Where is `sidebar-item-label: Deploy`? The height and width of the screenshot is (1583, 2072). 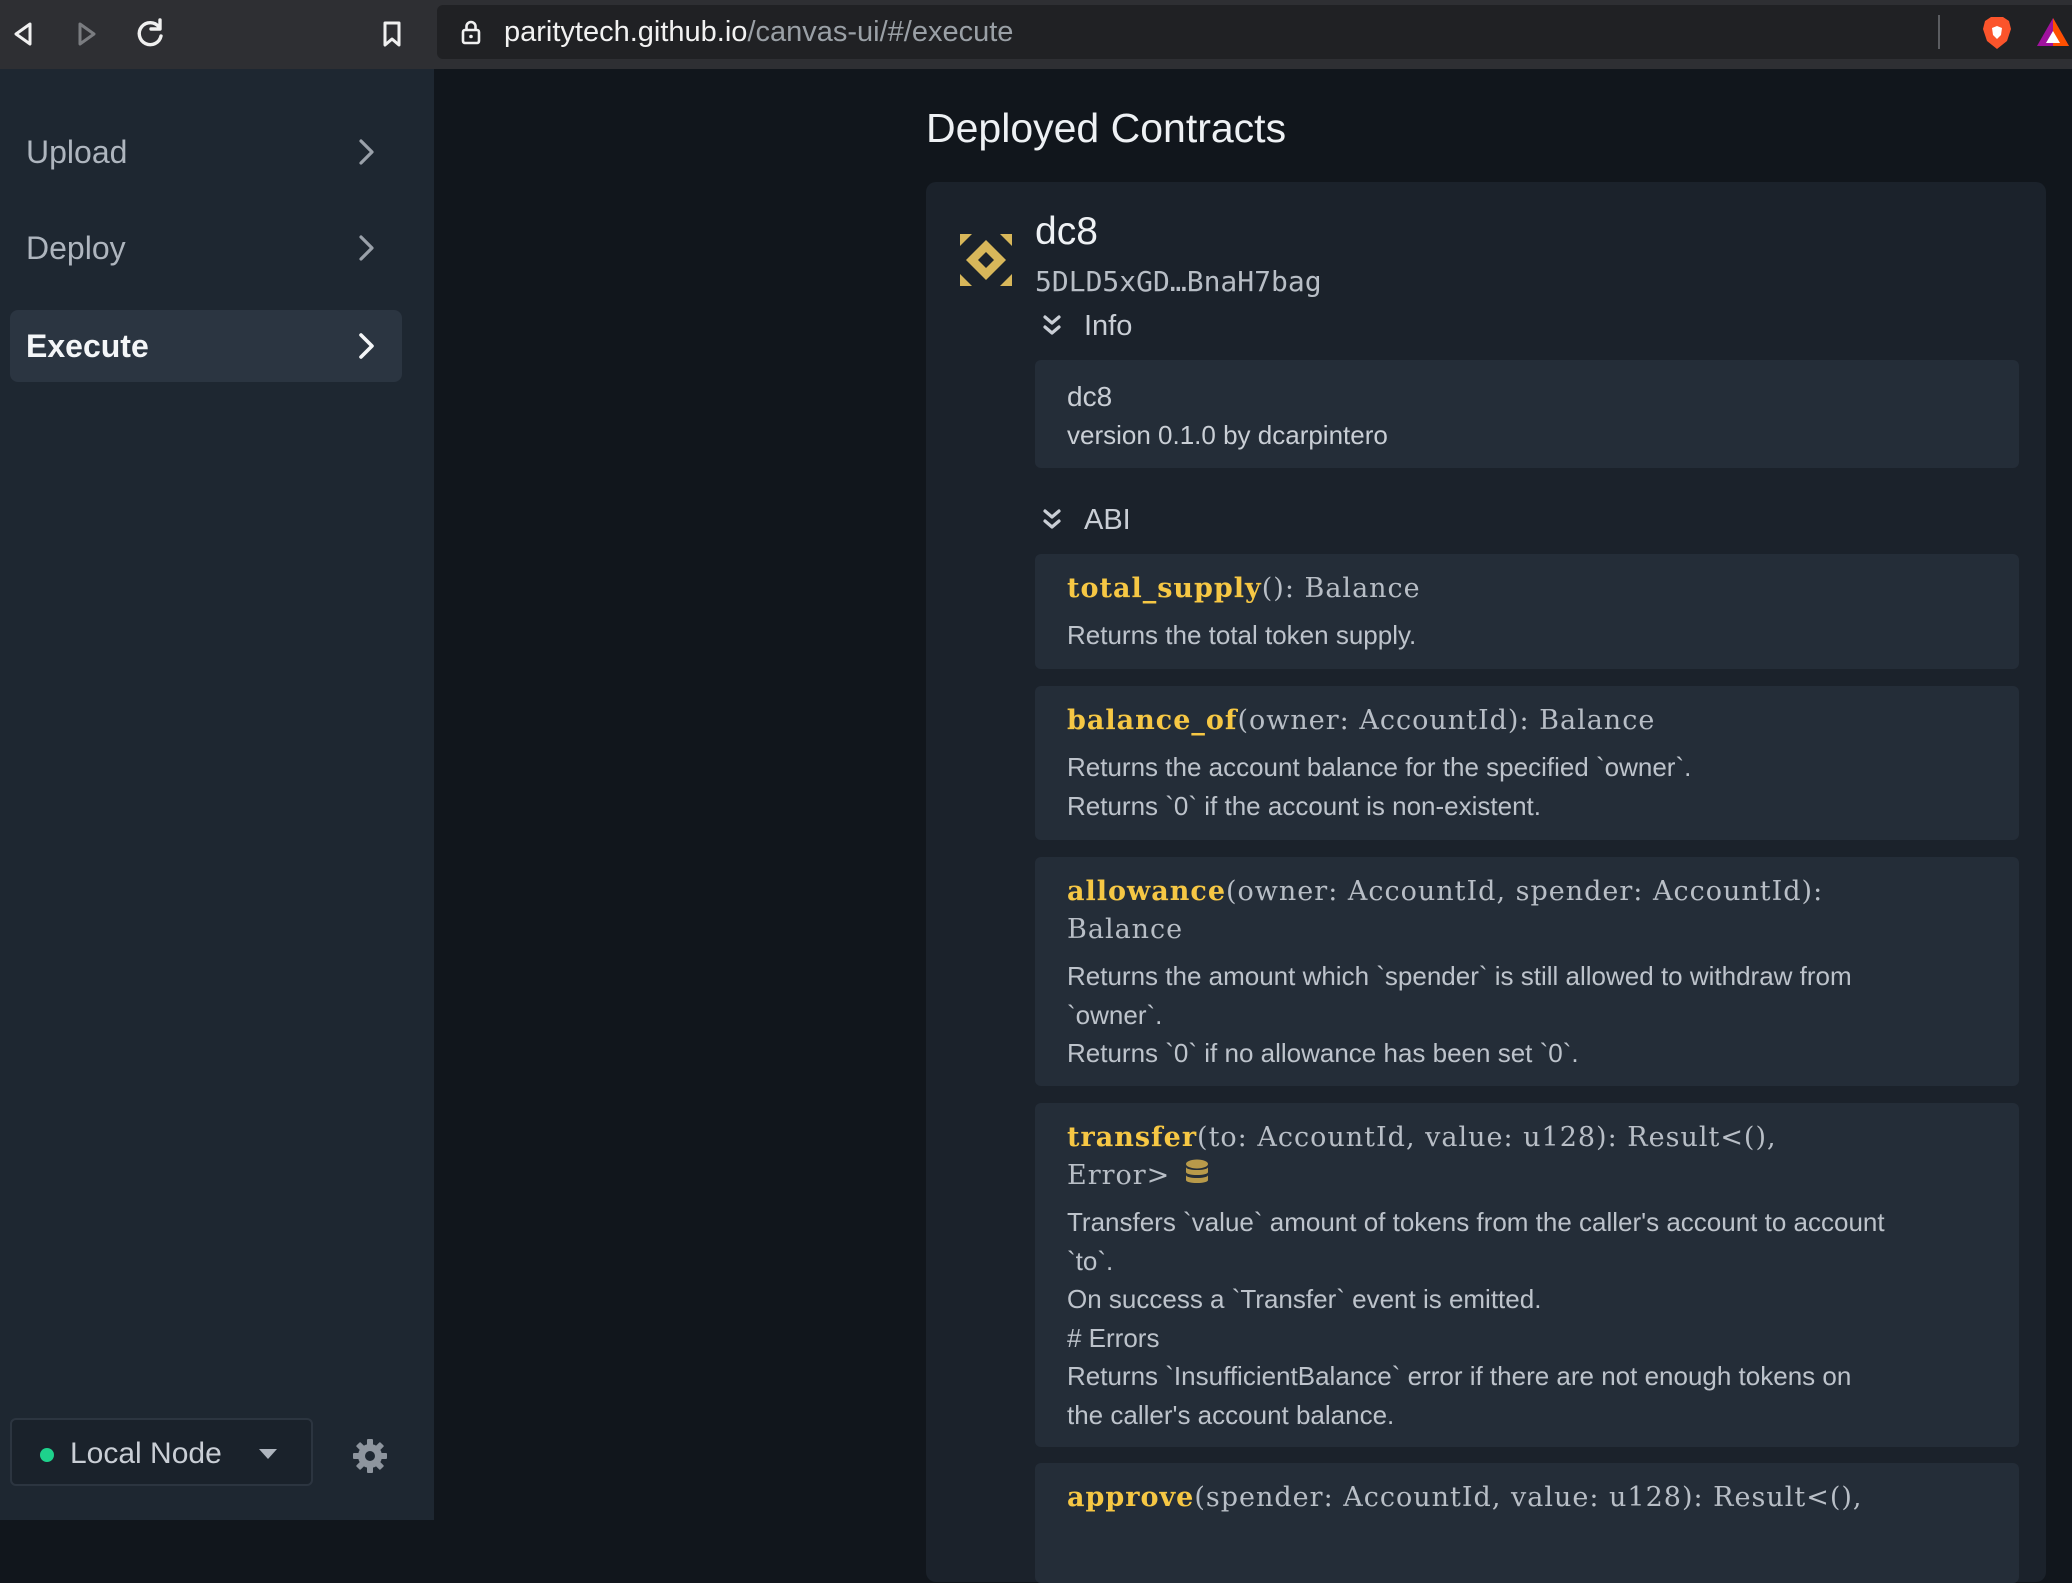
sidebar-item-label: Deploy is located at coordinates (76, 247).